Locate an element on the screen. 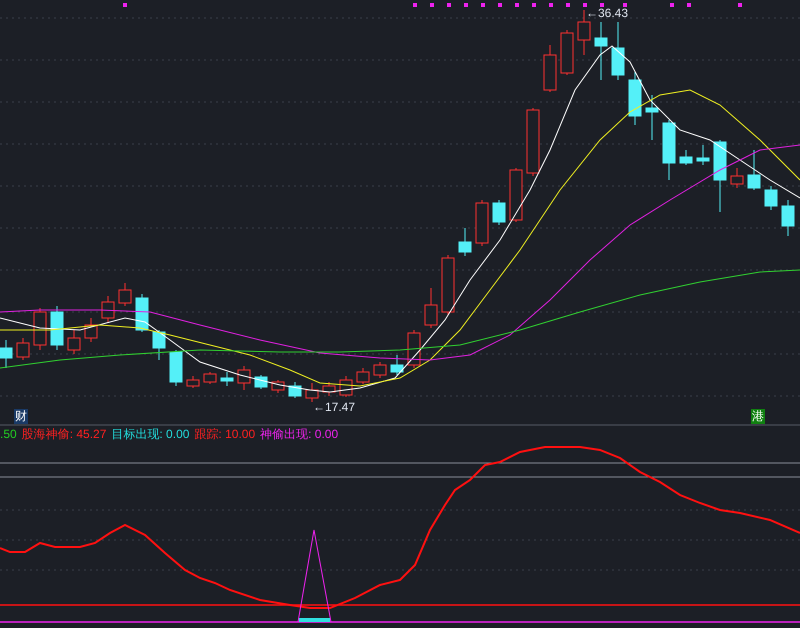  indicator-value: 神偷出现: 0.00 is located at coordinates (299, 434).